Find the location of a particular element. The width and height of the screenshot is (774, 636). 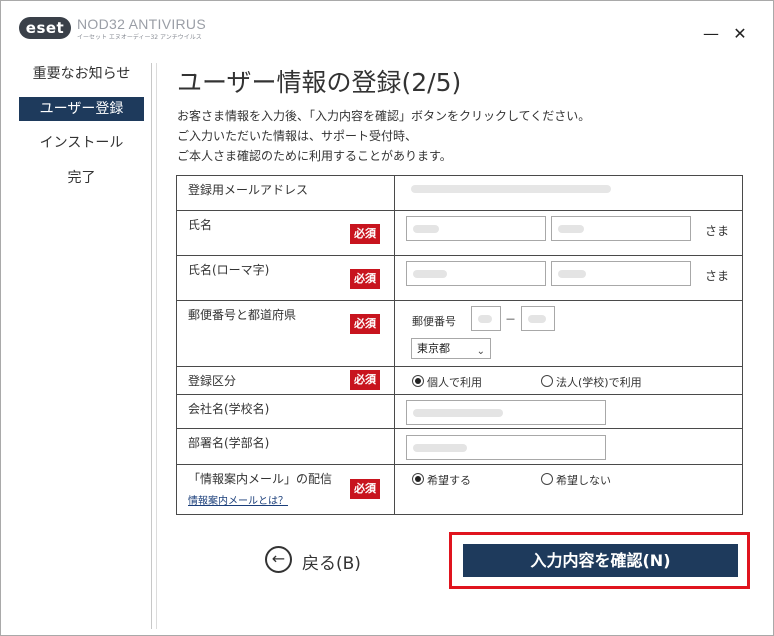

first-name-input is located at coordinates (621, 228).